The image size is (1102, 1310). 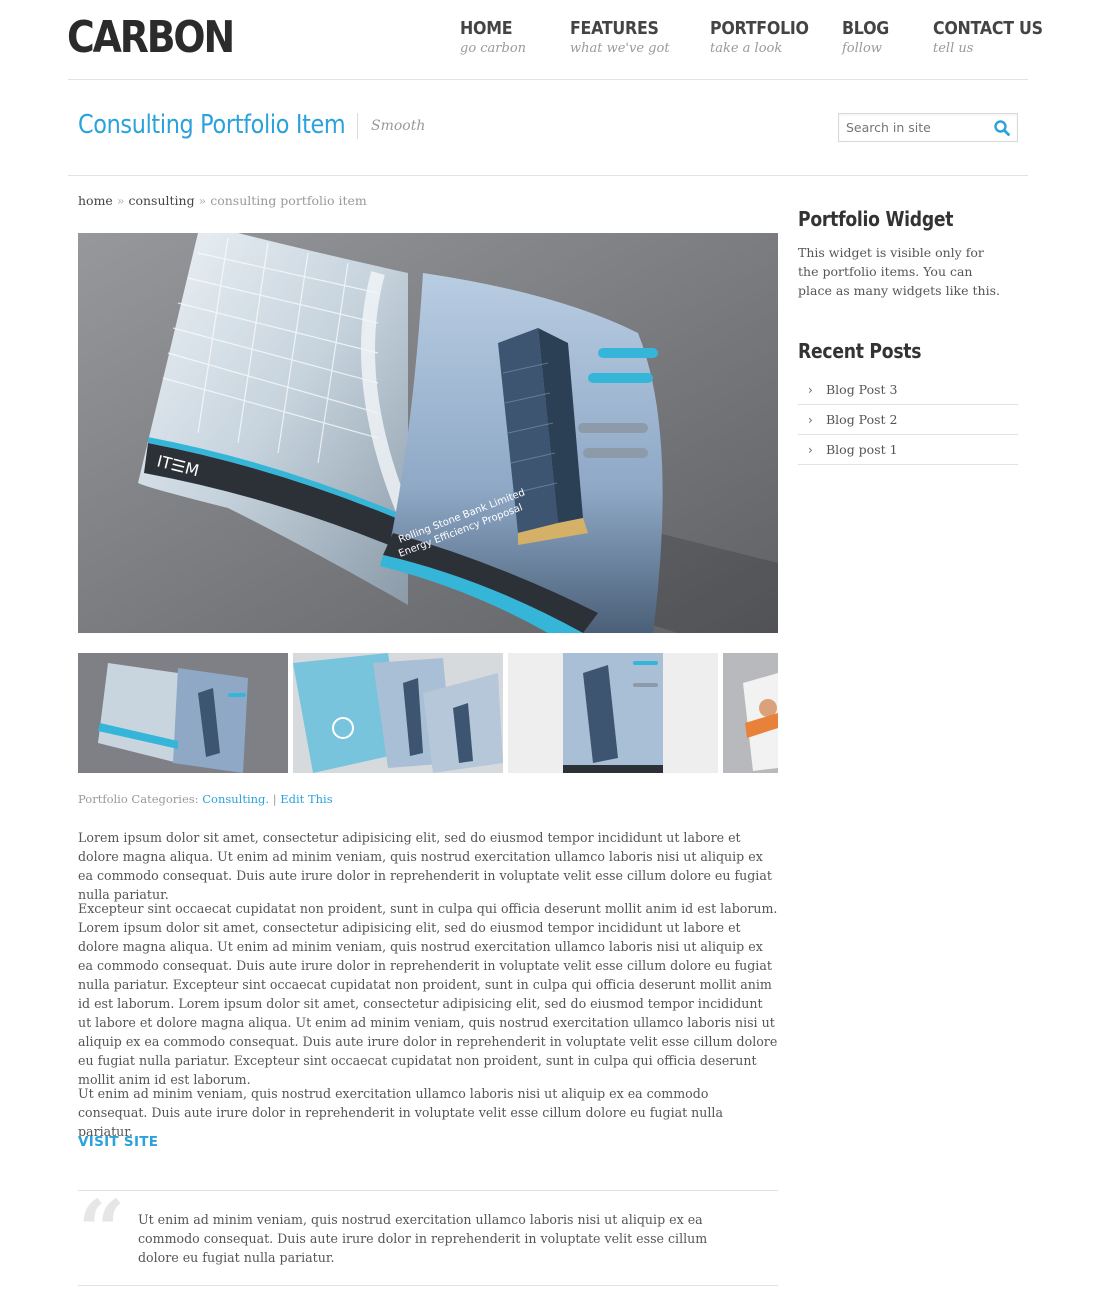 I want to click on title-divider, so click(x=357, y=126).